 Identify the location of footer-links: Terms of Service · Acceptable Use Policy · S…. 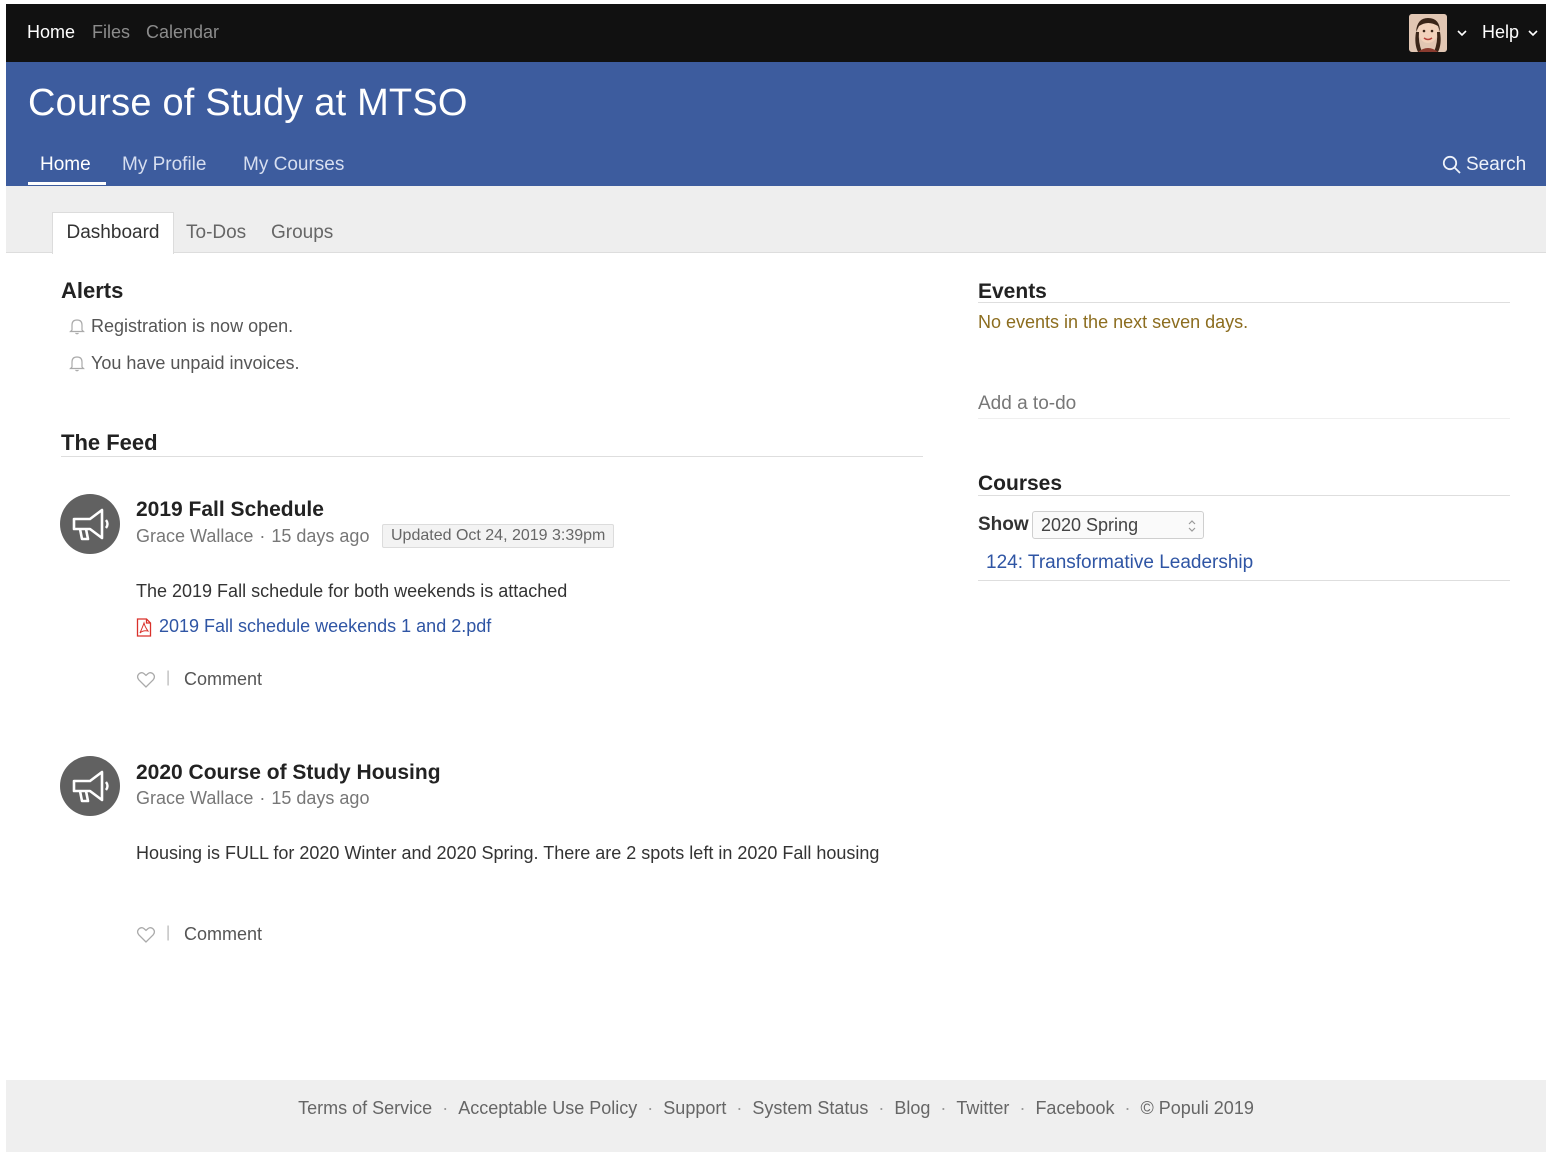
(776, 1108).